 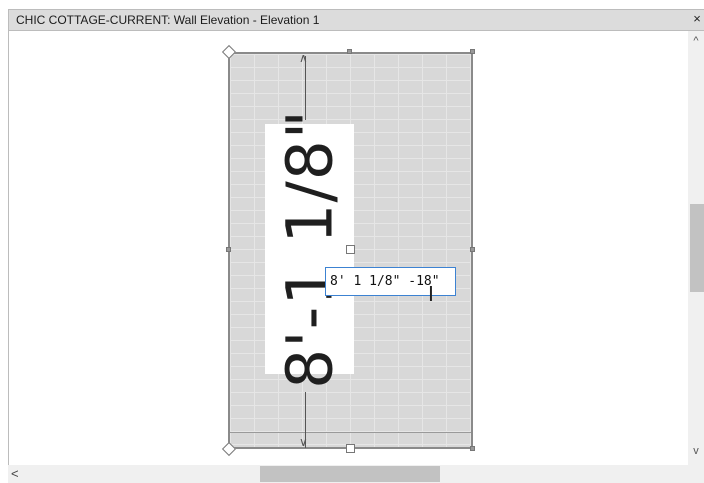 What do you see at coordinates (303, 442) in the screenshot?
I see `arrowhead-down-icon: ∨` at bounding box center [303, 442].